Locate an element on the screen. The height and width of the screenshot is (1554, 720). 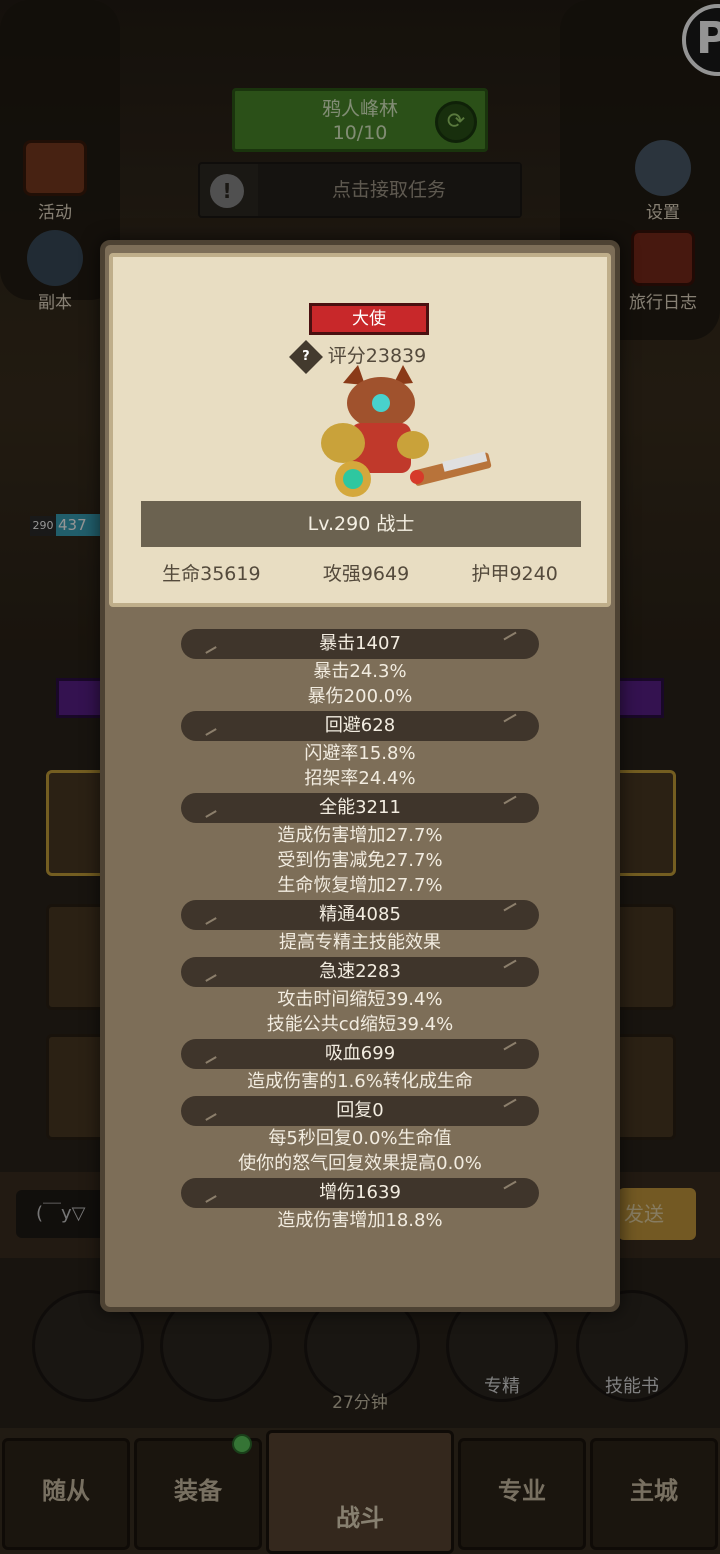
stat-detail-line: 攻击时间缩短39.4% is located at coordinates (360, 999).